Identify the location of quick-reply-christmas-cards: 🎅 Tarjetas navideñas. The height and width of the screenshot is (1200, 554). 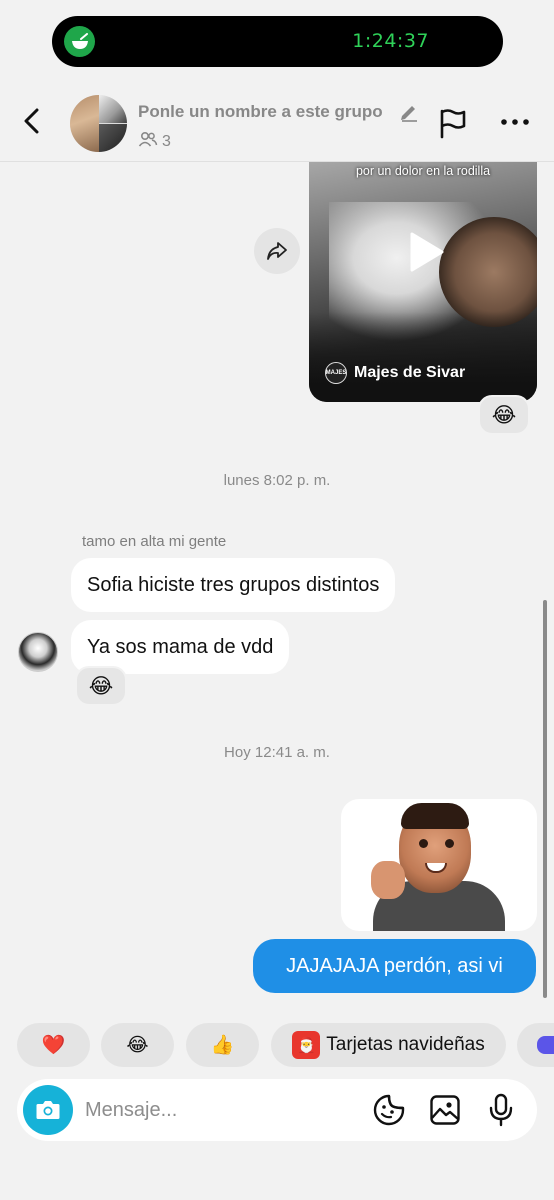
(388, 1045).